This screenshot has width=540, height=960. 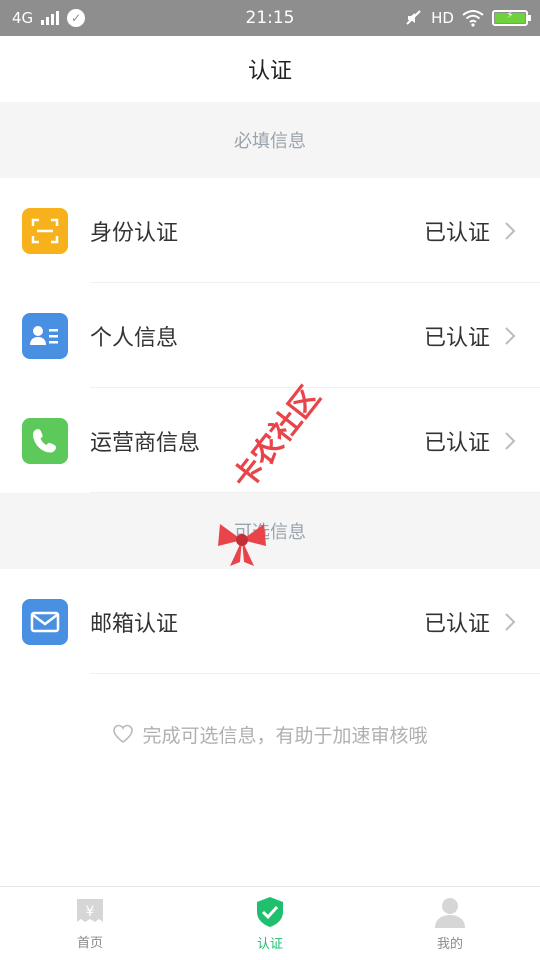 I want to click on hd-label: HD, so click(x=442, y=18).